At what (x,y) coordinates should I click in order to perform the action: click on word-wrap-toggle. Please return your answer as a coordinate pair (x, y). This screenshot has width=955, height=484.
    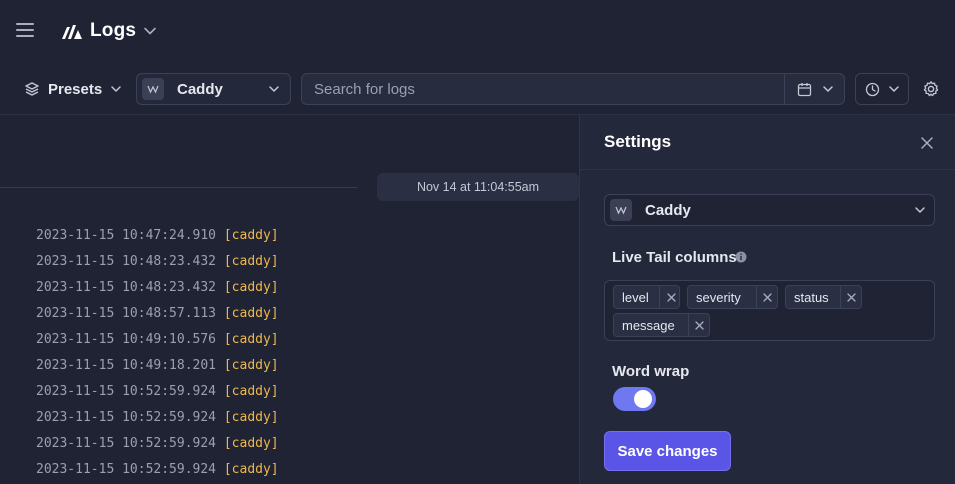
    Looking at the image, I should click on (634, 399).